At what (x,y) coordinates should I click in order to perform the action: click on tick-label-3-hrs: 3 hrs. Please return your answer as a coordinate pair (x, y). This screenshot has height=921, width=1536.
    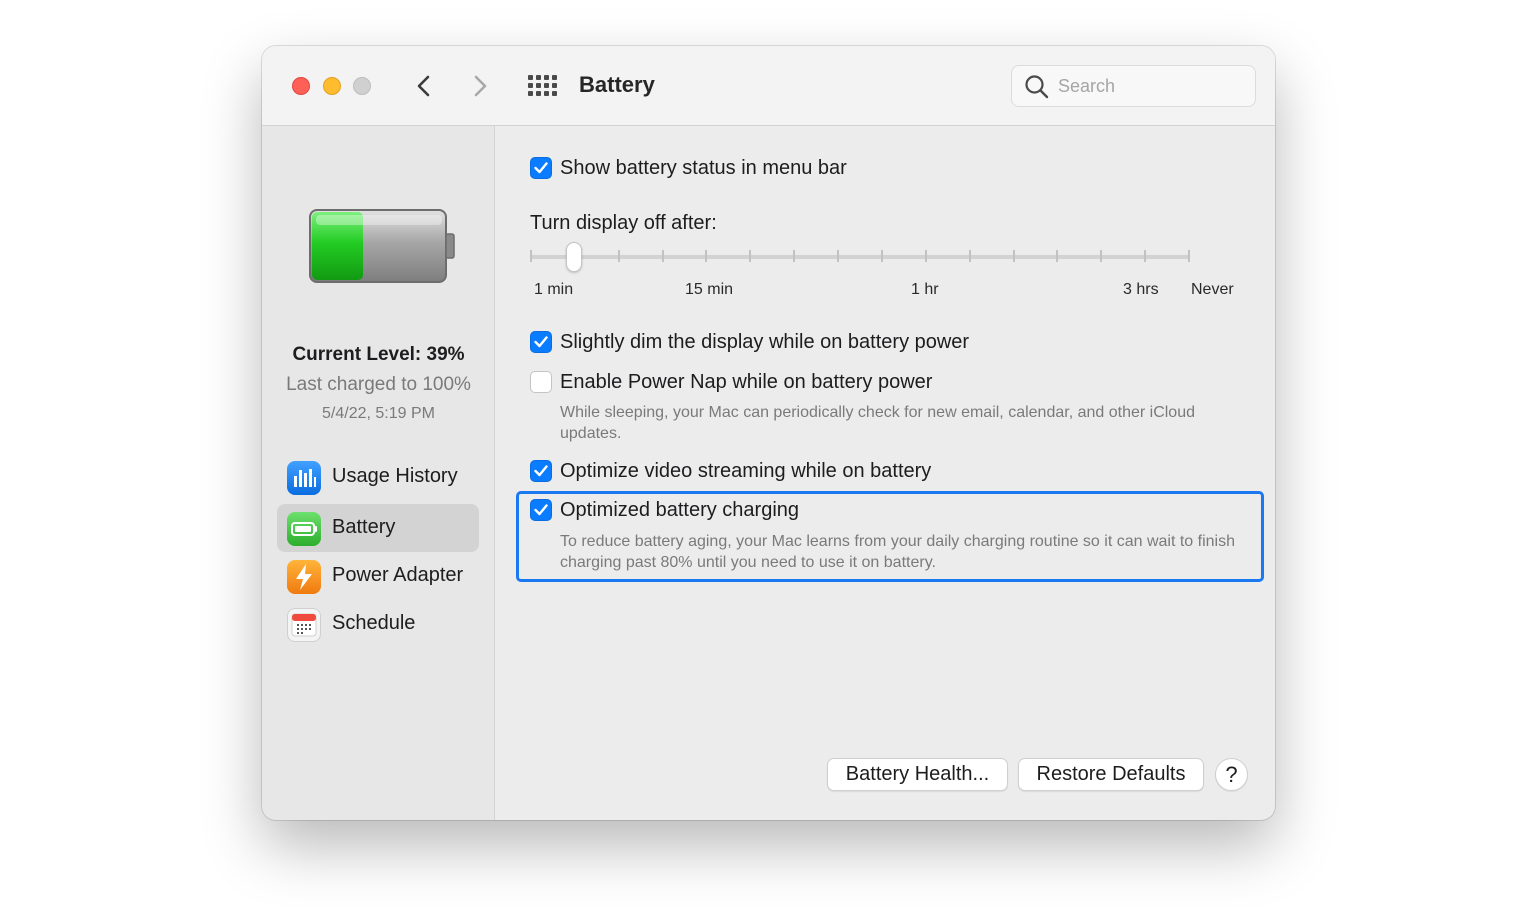
    Looking at the image, I should click on (1141, 289).